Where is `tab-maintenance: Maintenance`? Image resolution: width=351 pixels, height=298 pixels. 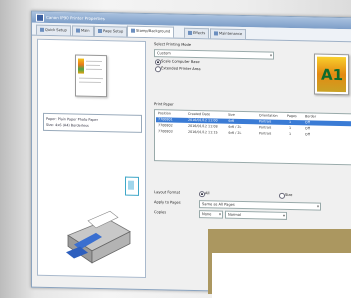
tab-maintenance: Maintenance is located at coordinates (228, 34).